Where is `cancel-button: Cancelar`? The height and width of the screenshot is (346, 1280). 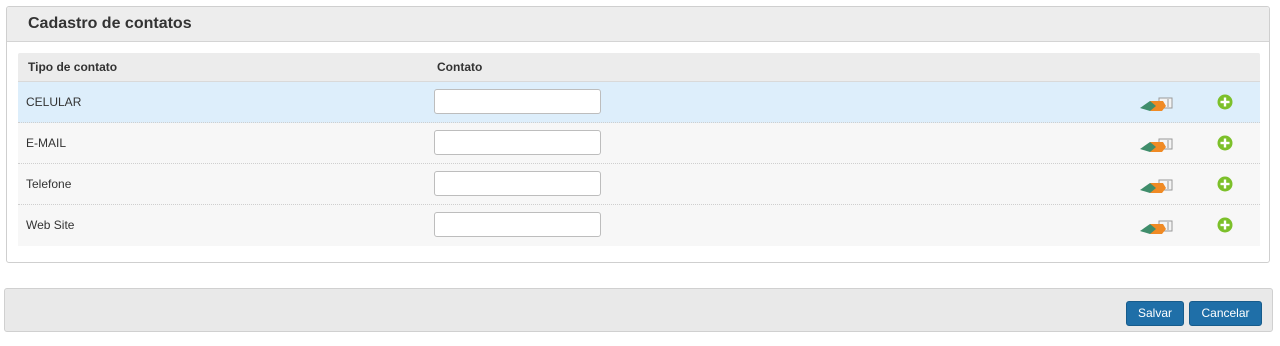
cancel-button: Cancelar is located at coordinates (1225, 313).